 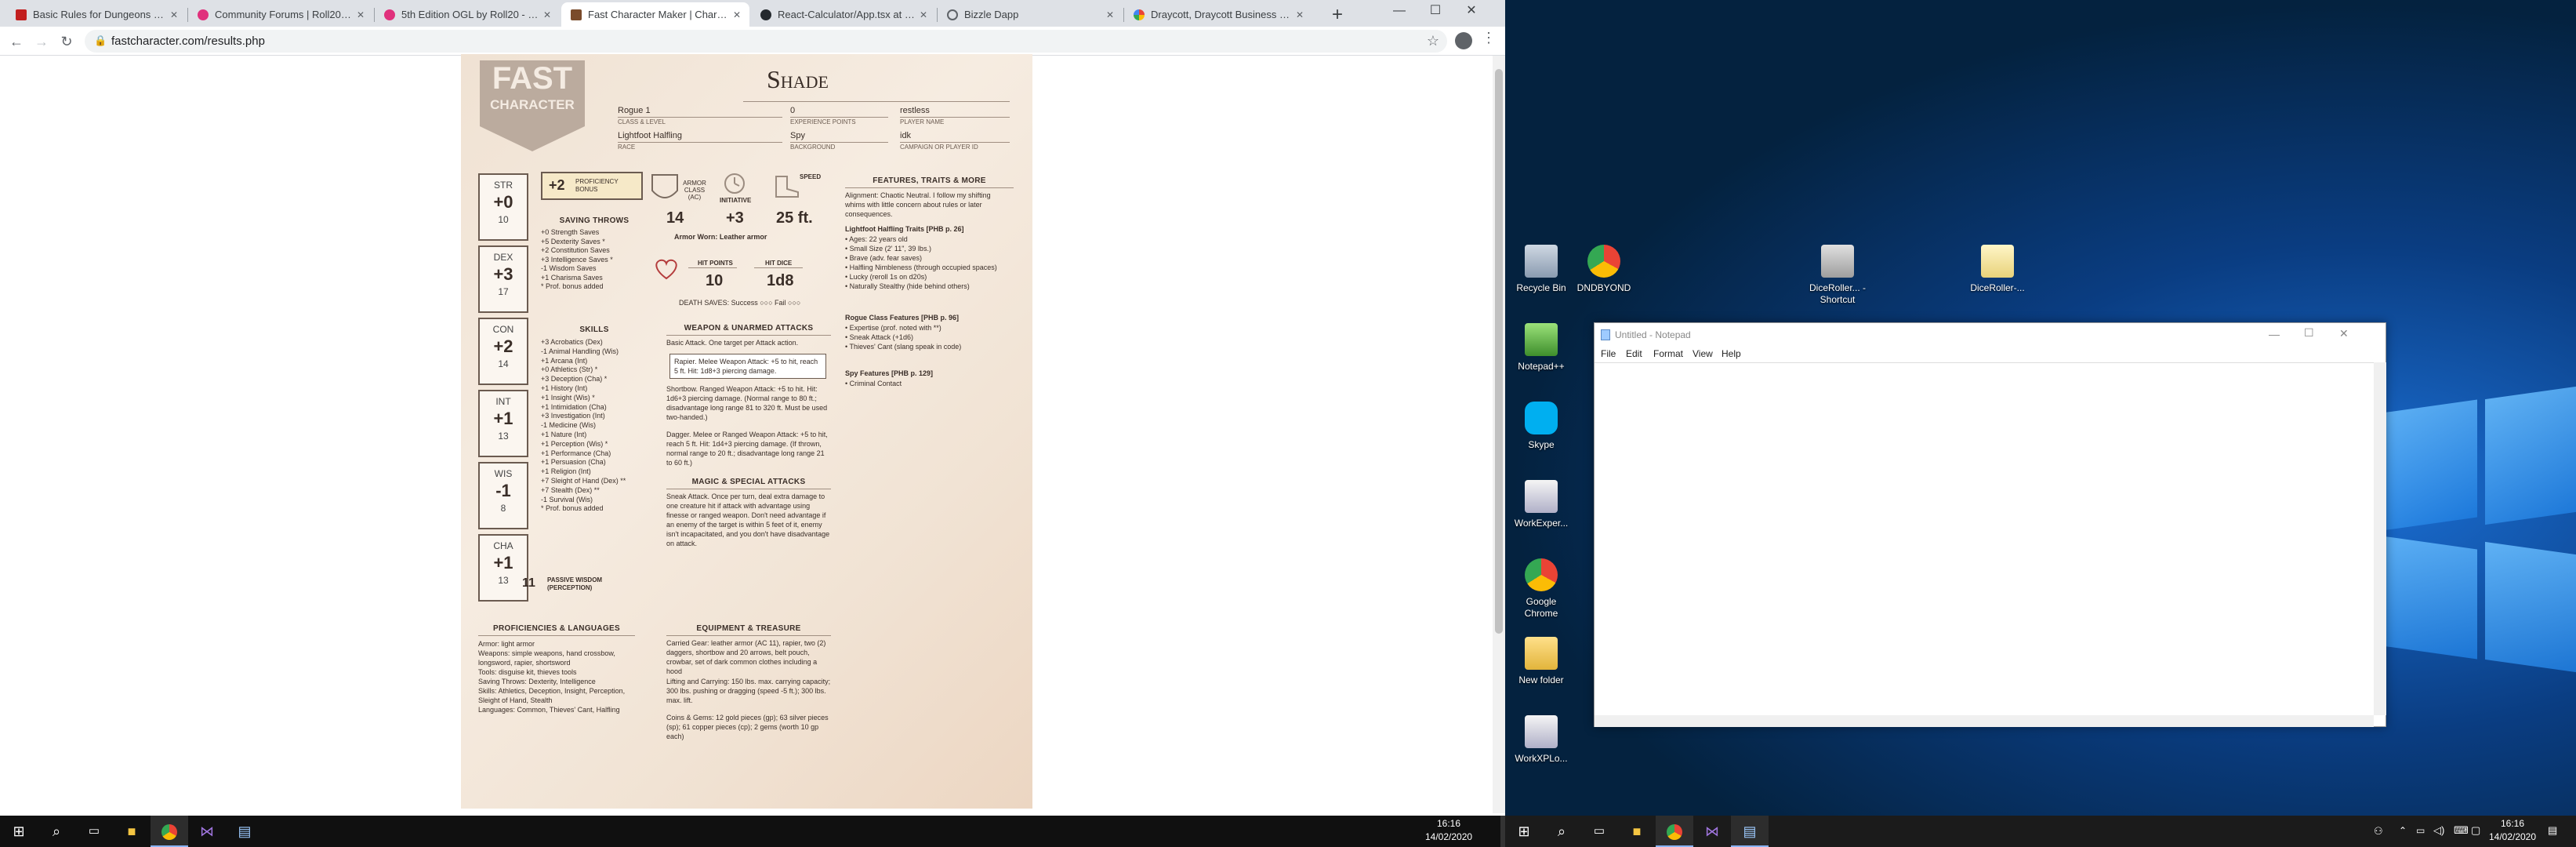 What do you see at coordinates (1837, 275) in the screenshot?
I see `desktop-icon-diceroller-shortcut: DiceRoller... - Shortcut` at bounding box center [1837, 275].